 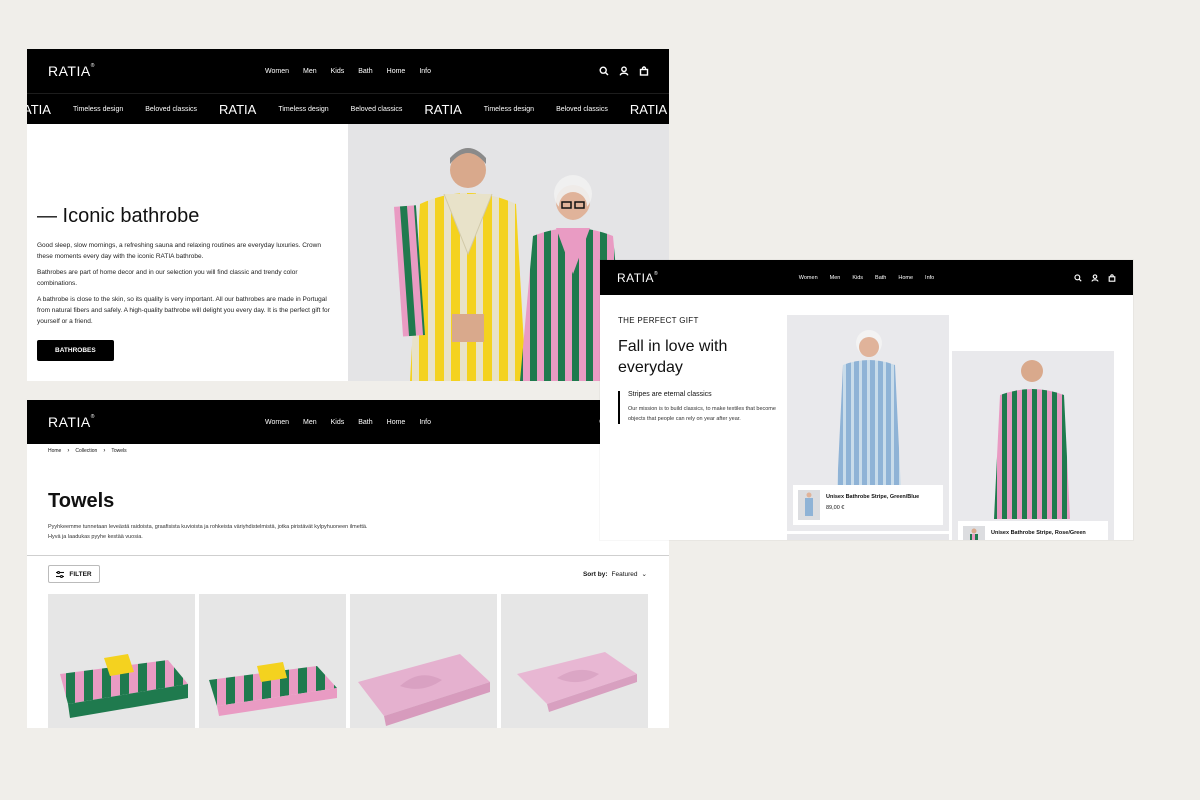 What do you see at coordinates (75, 350) in the screenshot?
I see `bathrobes-button: BATHROBES` at bounding box center [75, 350].